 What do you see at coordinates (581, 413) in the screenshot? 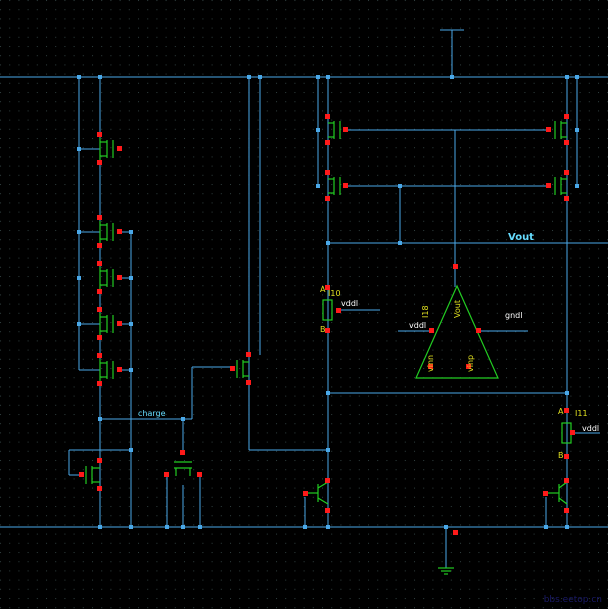
I see `r-right-ref-label: I11` at bounding box center [581, 413].